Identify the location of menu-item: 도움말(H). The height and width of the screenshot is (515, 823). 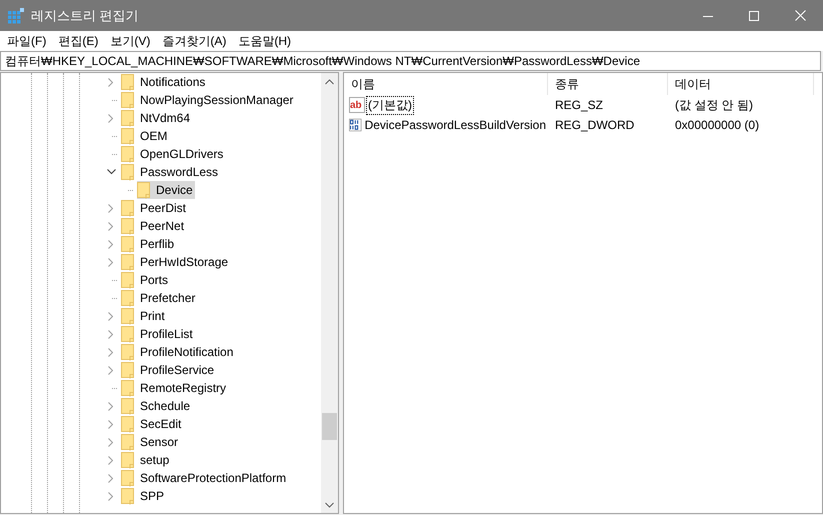
(264, 41).